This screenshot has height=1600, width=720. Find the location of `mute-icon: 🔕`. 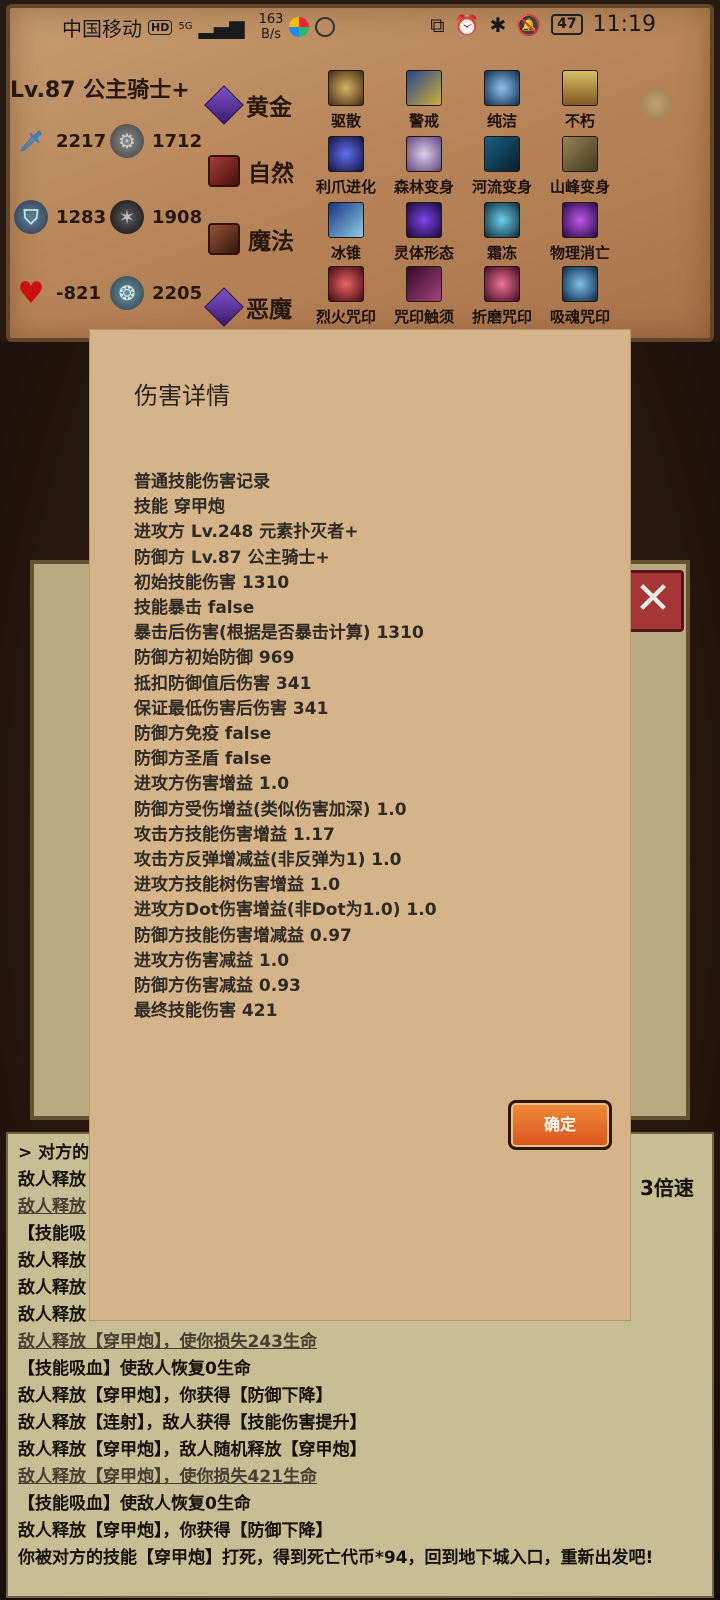

mute-icon: 🔕 is located at coordinates (529, 24).